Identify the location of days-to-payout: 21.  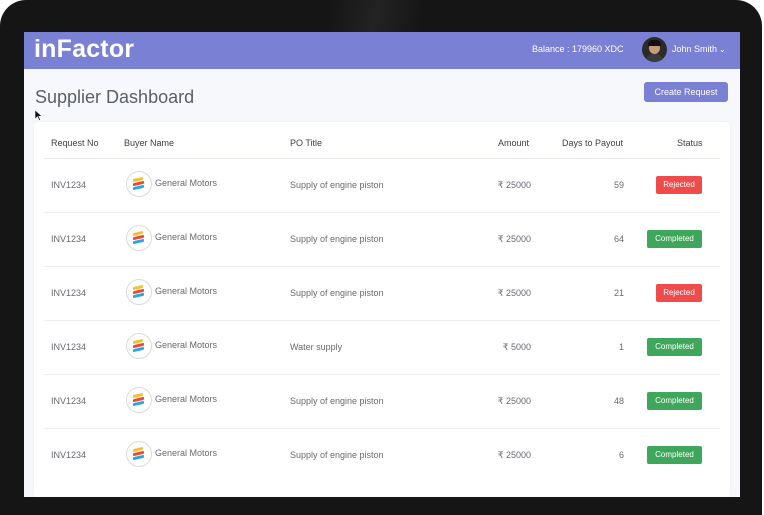
(618, 293).